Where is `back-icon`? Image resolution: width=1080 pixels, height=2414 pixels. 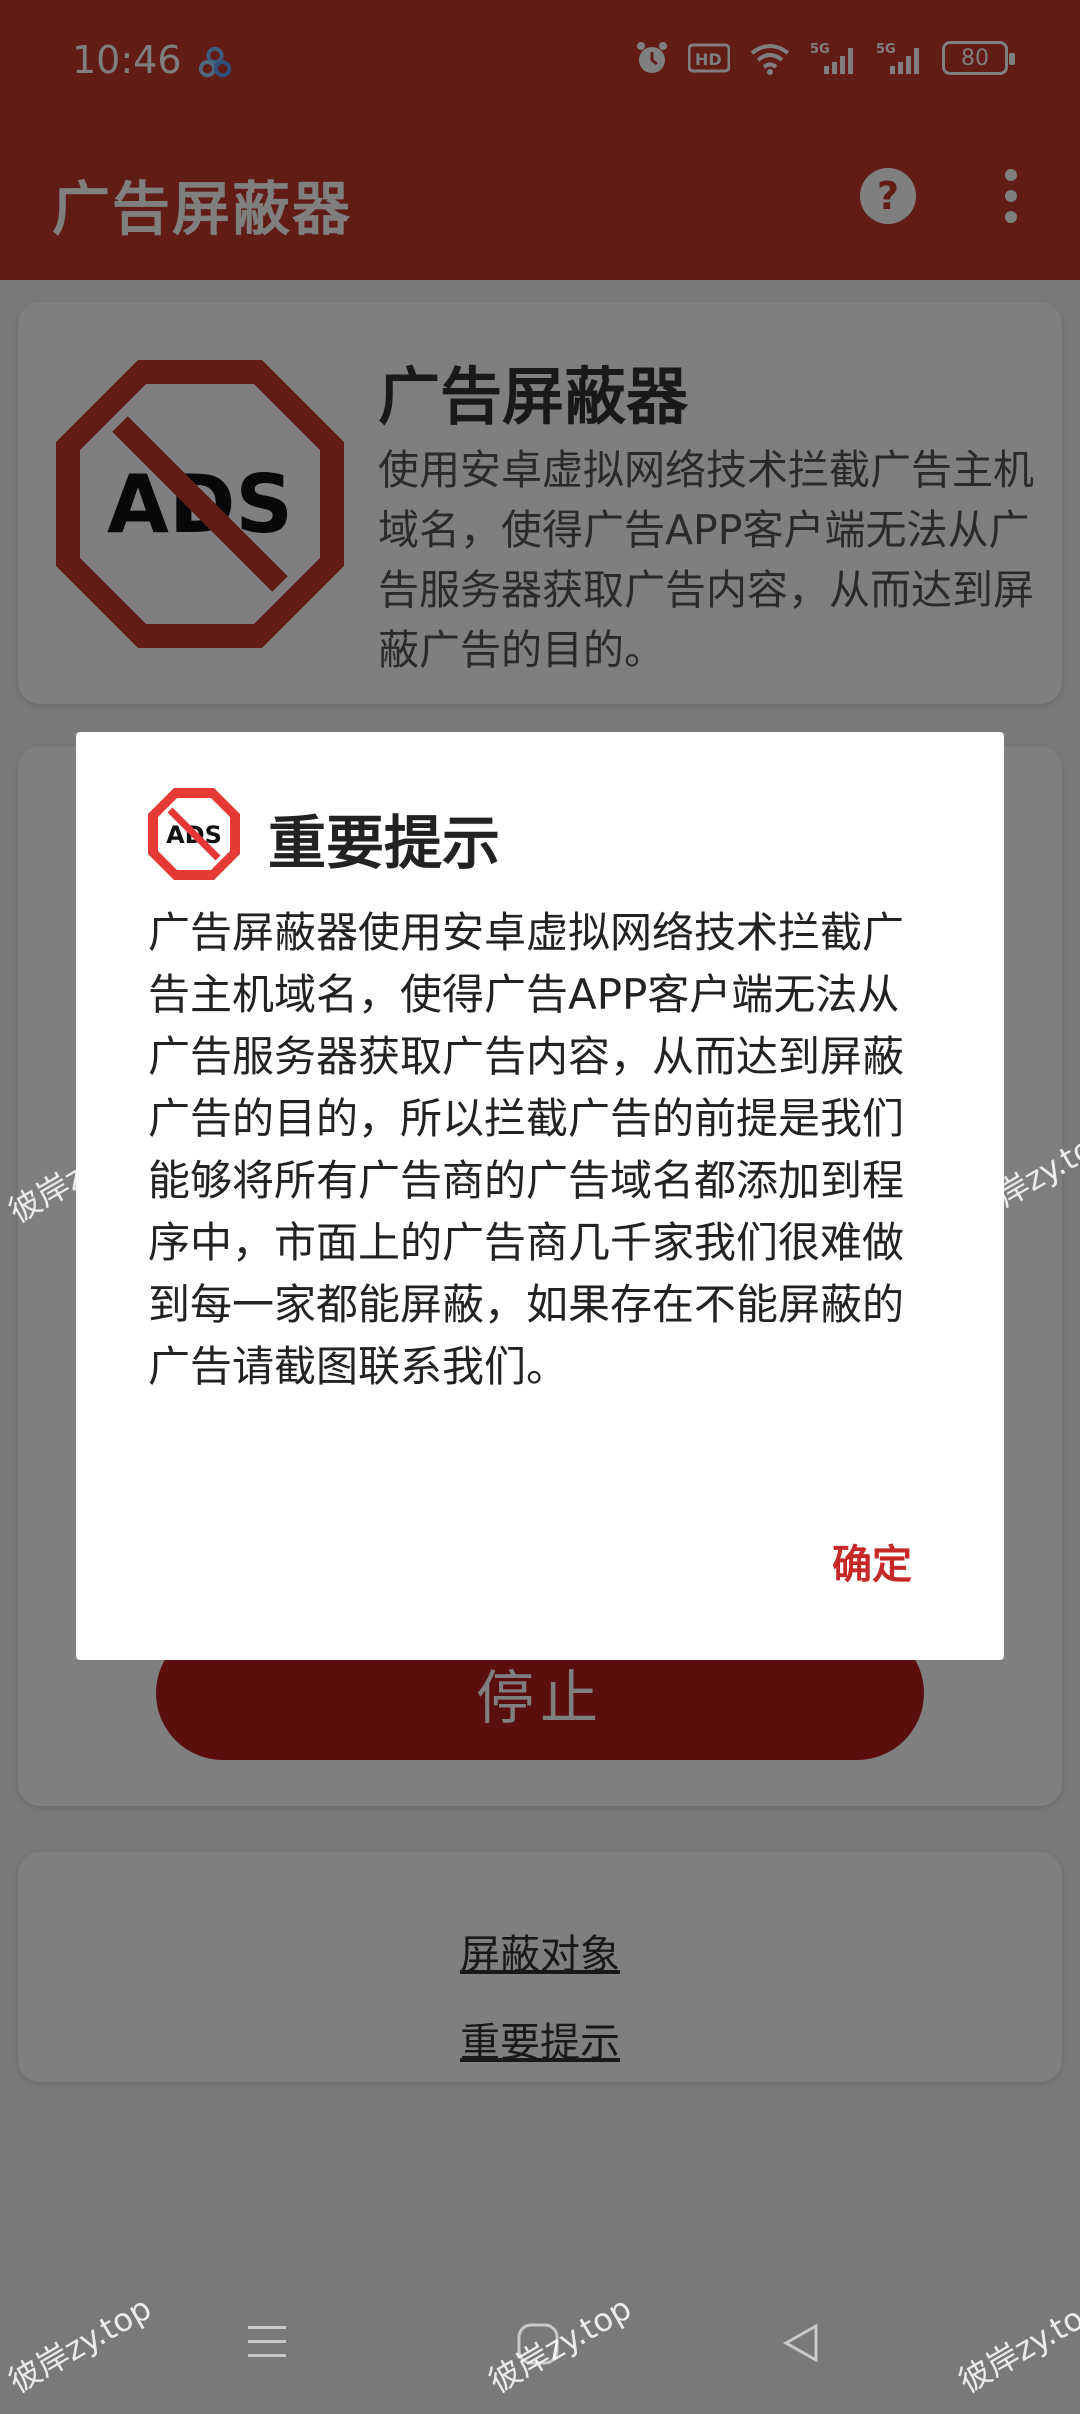 back-icon is located at coordinates (801, 2343).